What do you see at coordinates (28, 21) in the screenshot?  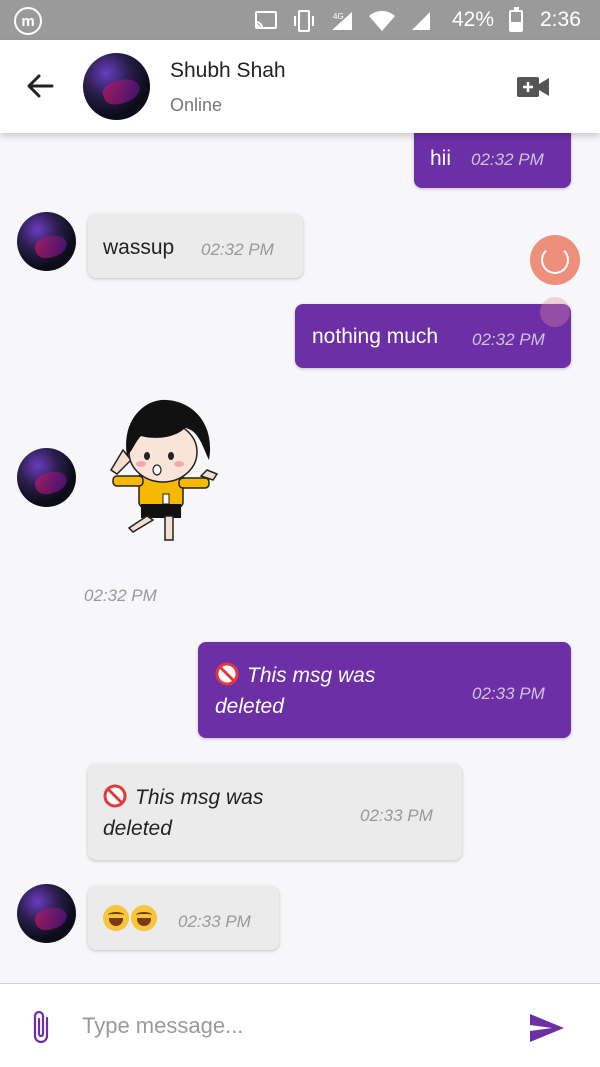 I see `m-logo-icon: m` at bounding box center [28, 21].